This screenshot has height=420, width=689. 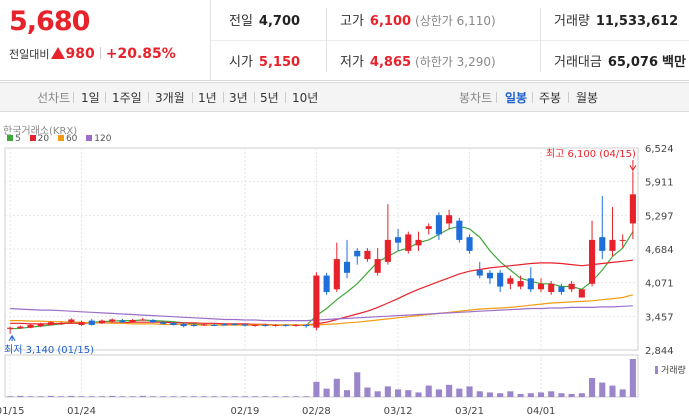 I want to click on x-tick-label: 03/21, so click(x=469, y=411).